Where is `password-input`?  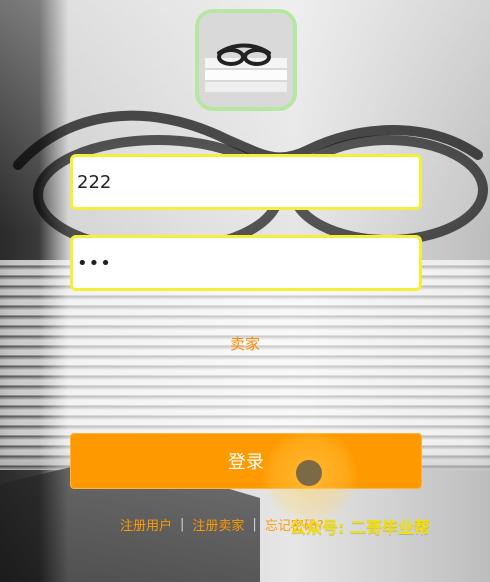 password-input is located at coordinates (246, 263).